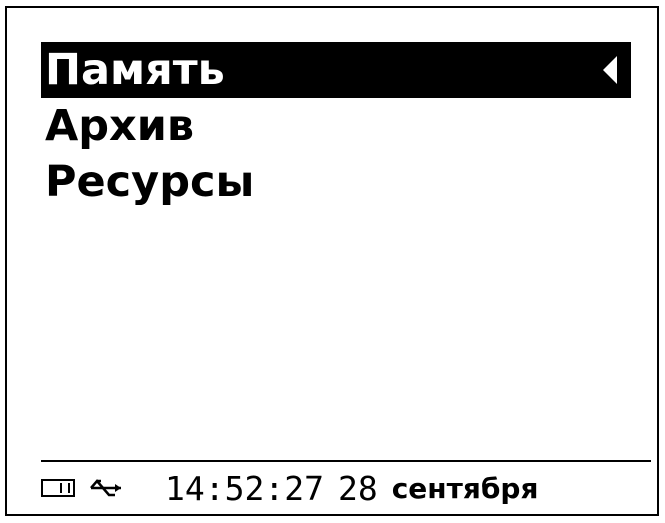 Image resolution: width=665 pixels, height=523 pixels. What do you see at coordinates (105, 488) in the screenshot?
I see `usb-icon` at bounding box center [105, 488].